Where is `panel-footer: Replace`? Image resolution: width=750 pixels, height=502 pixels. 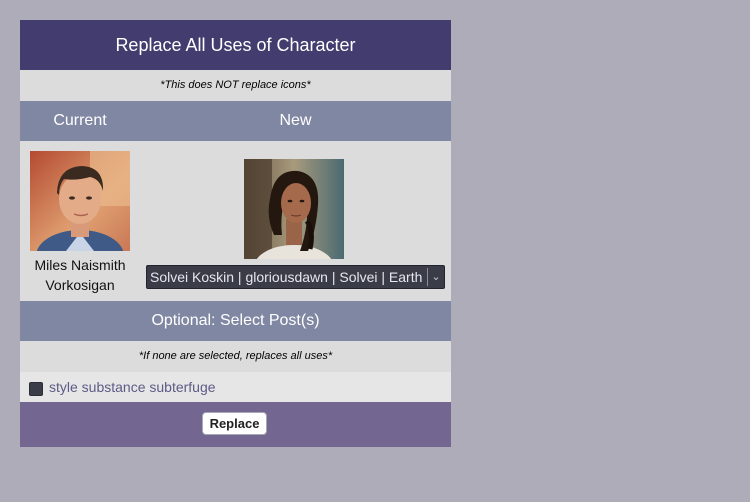 panel-footer: Replace is located at coordinates (235, 424).